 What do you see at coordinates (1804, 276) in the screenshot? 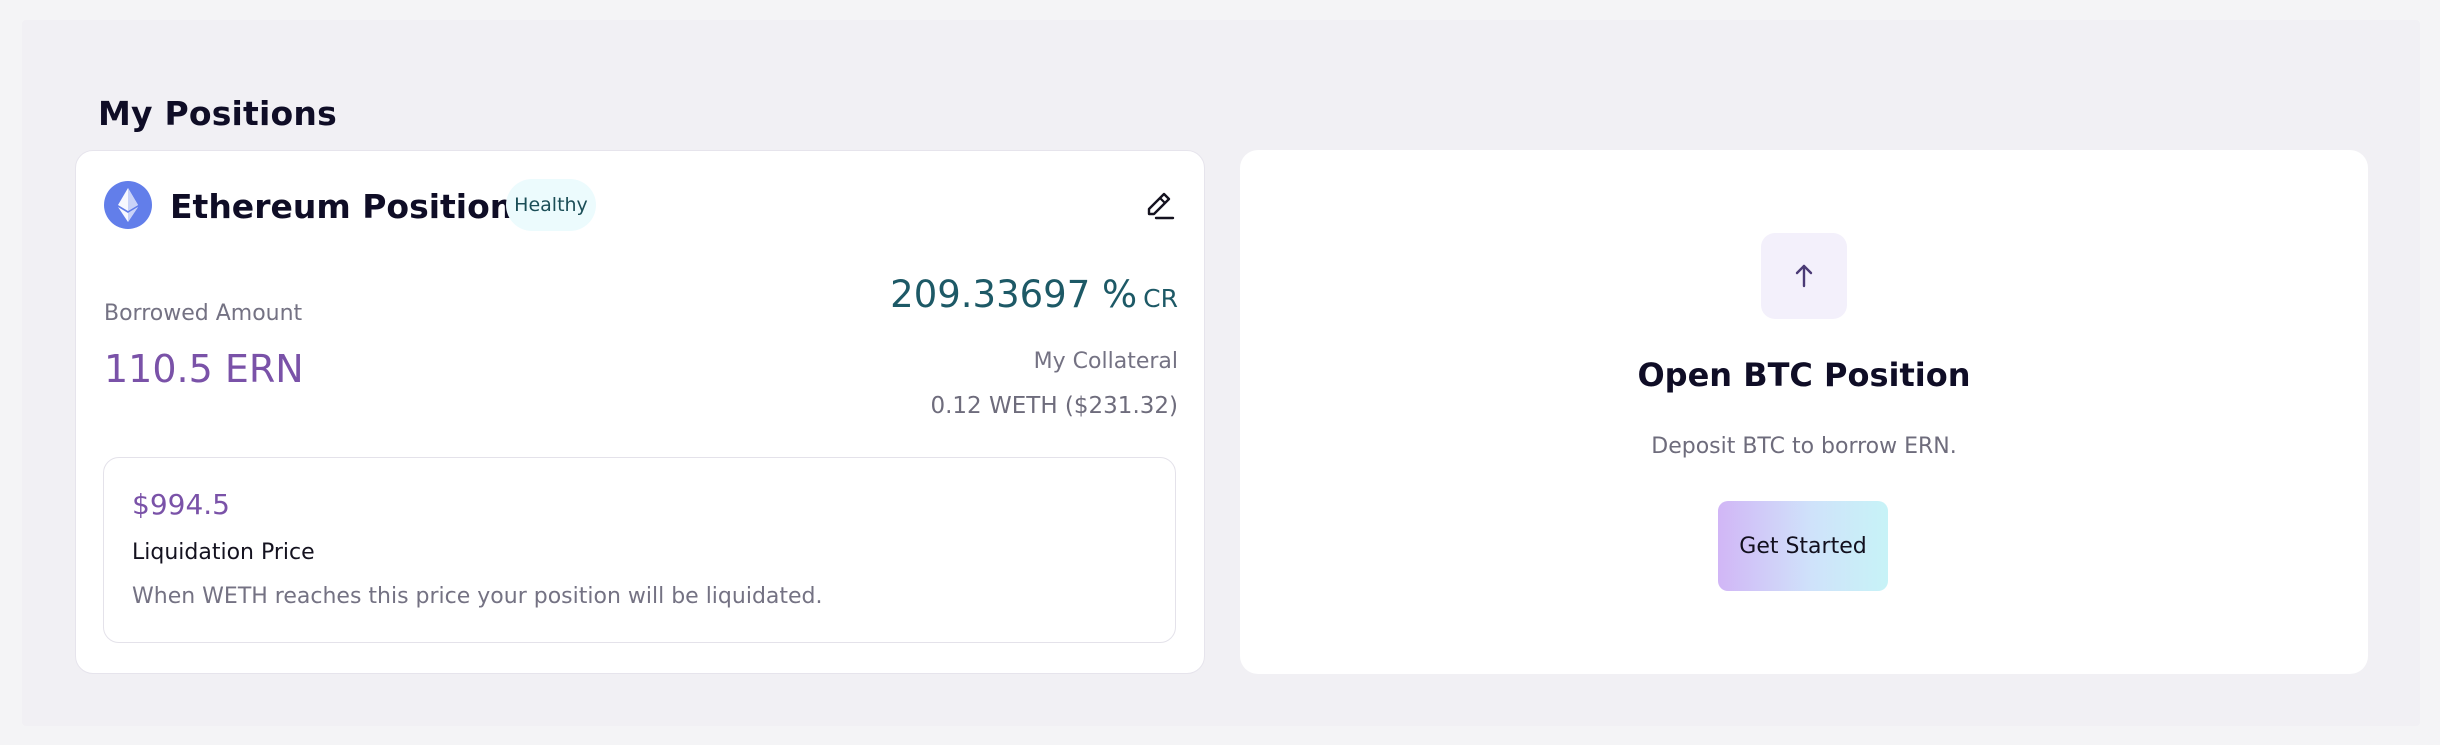
I see `arrow-up-icon` at bounding box center [1804, 276].